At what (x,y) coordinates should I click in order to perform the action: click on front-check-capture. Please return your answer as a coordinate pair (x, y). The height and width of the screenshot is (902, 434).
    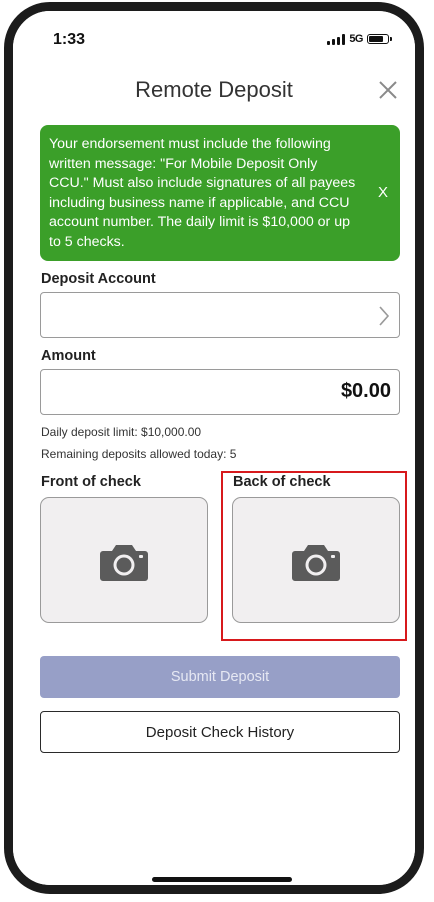
    Looking at the image, I should click on (124, 560).